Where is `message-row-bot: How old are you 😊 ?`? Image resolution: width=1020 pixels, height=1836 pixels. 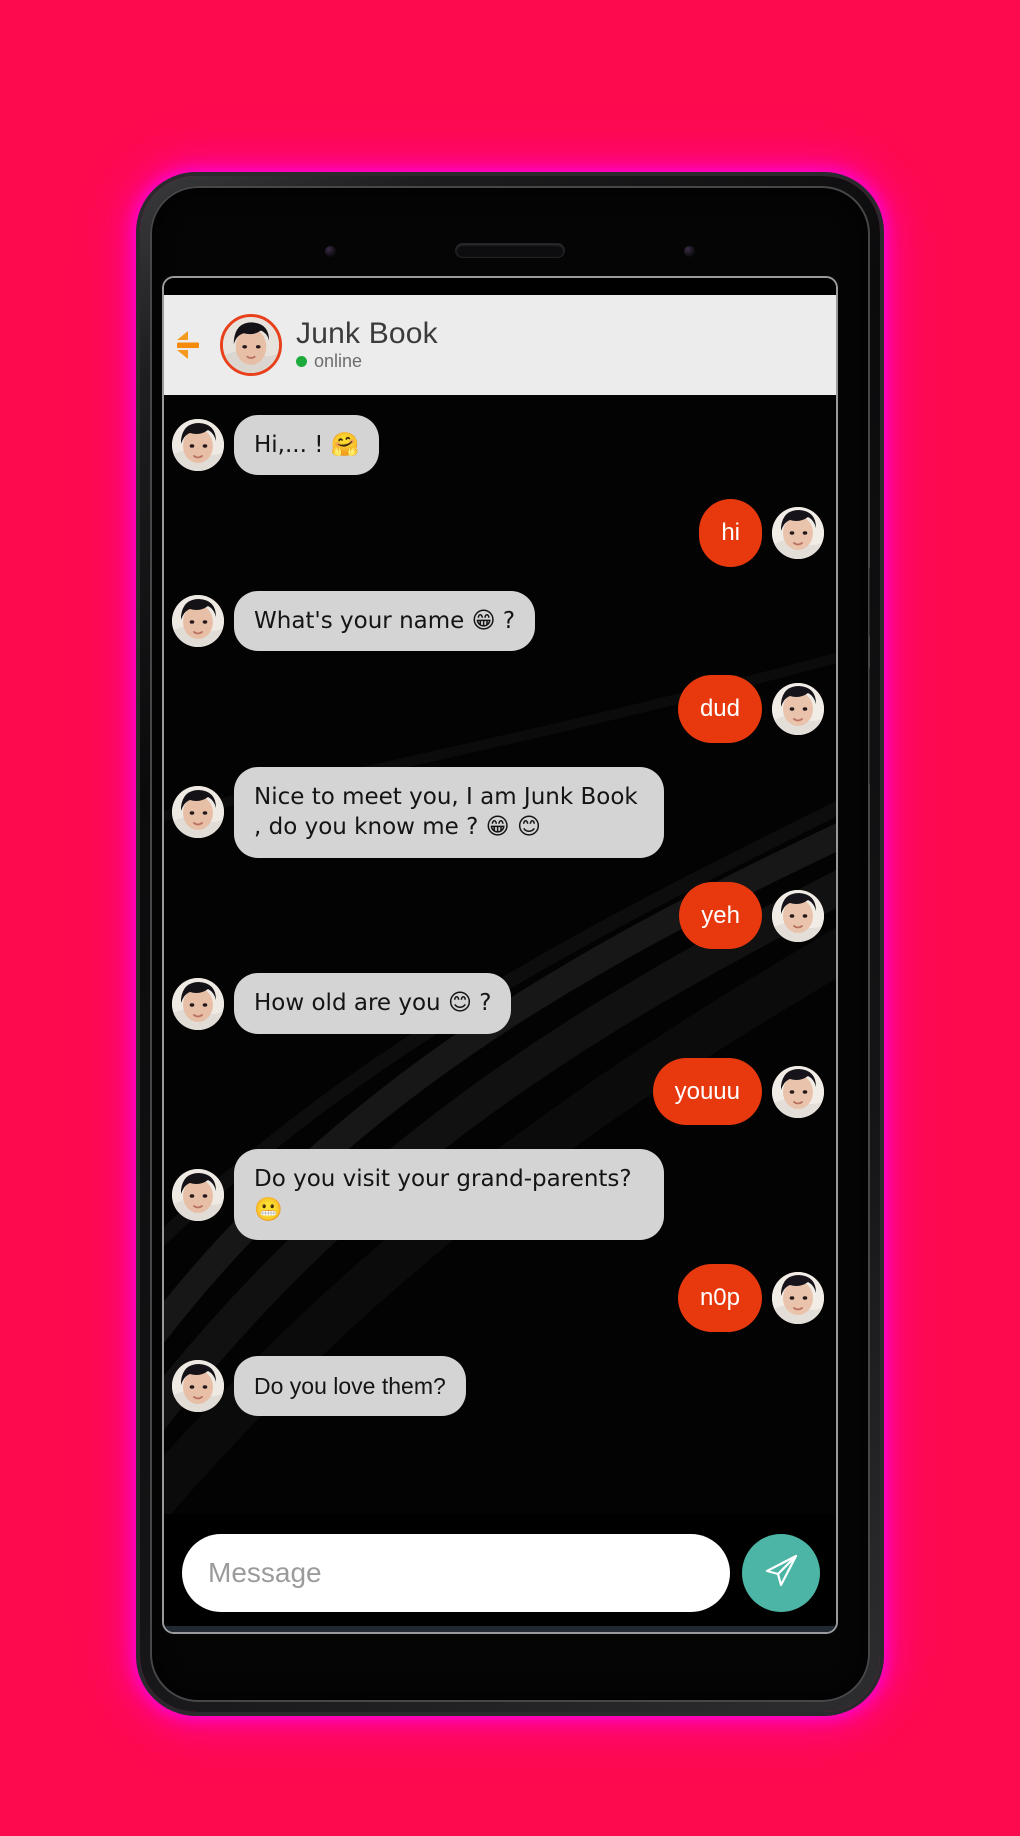 message-row-bot: How old are you 😊 ? is located at coordinates (498, 1003).